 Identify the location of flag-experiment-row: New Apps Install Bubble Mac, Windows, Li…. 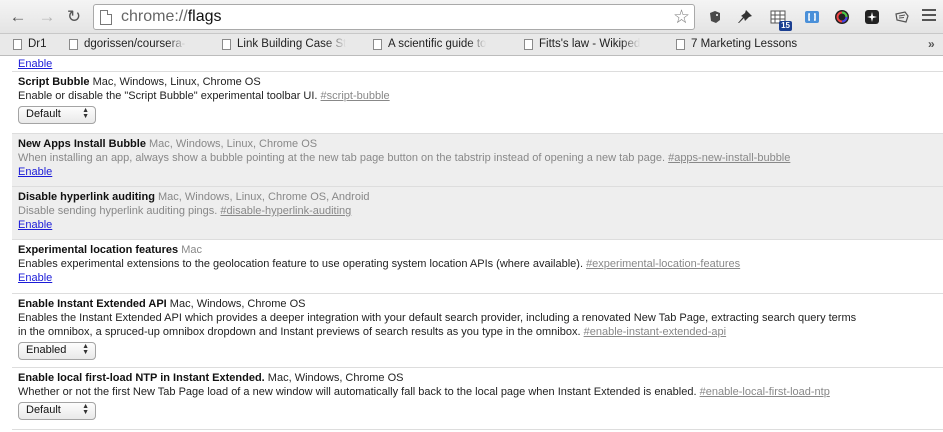
(477, 160).